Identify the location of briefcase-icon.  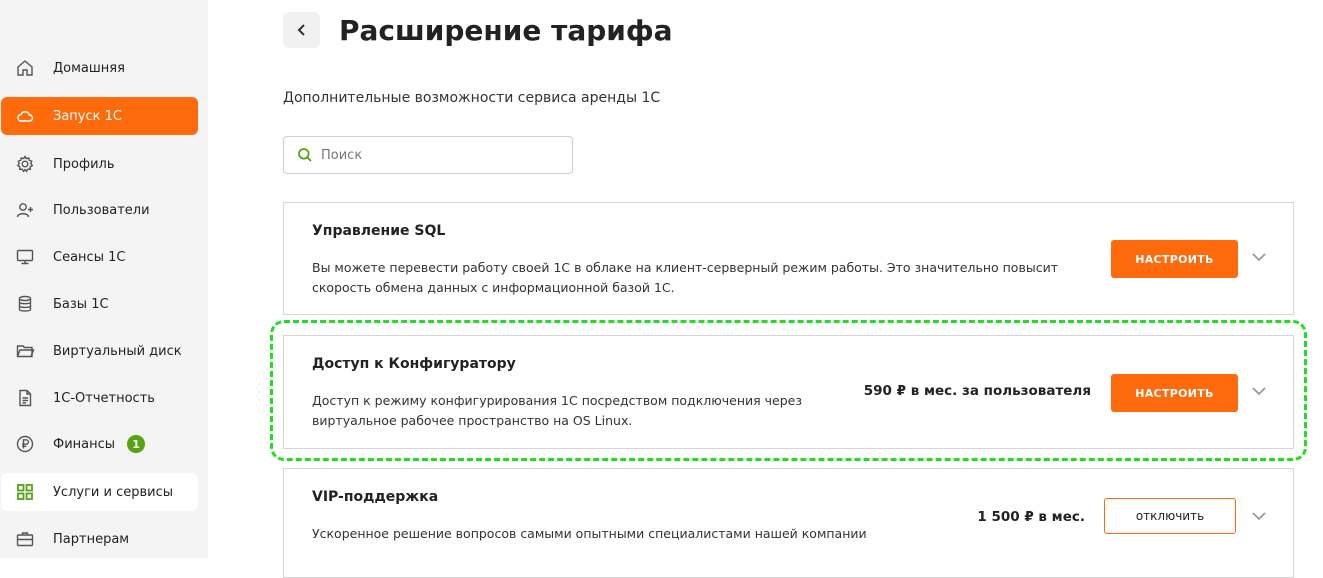
(25, 539).